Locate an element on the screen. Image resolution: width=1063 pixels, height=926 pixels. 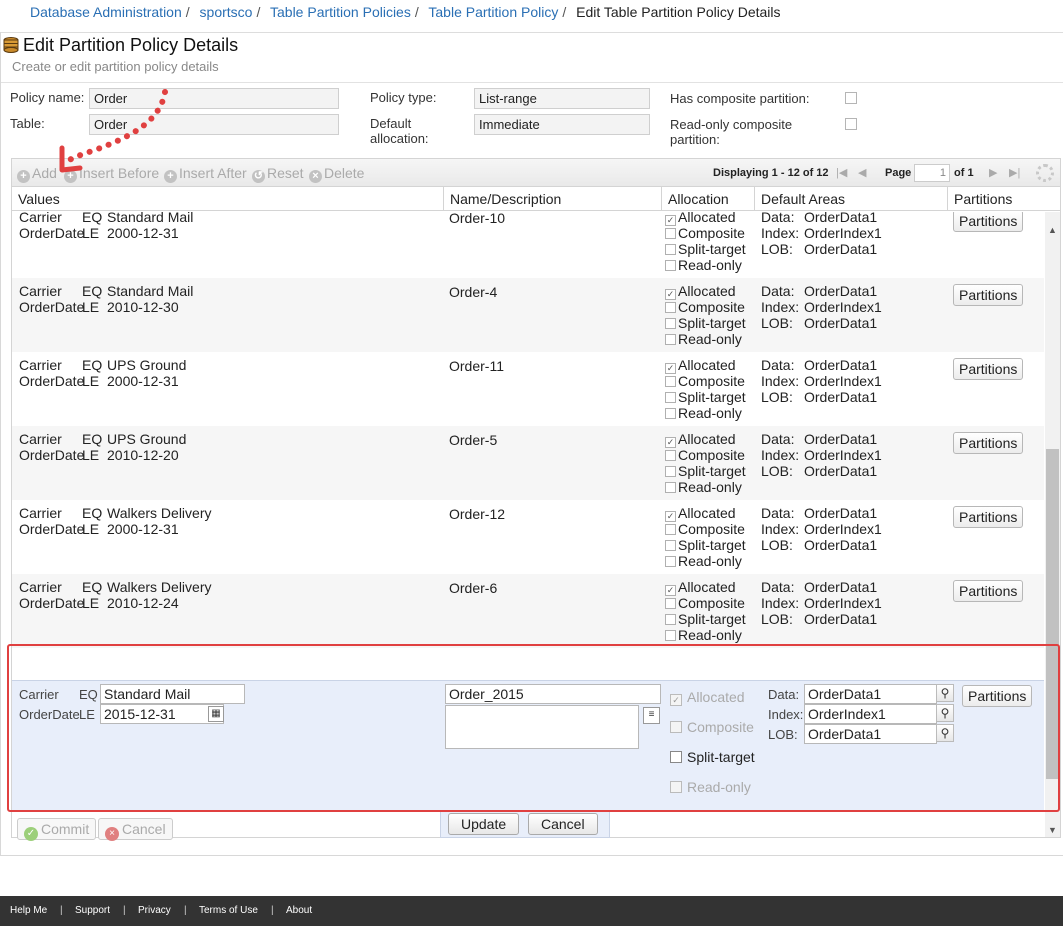
delete-button: × Delete is located at coordinates (336, 174).